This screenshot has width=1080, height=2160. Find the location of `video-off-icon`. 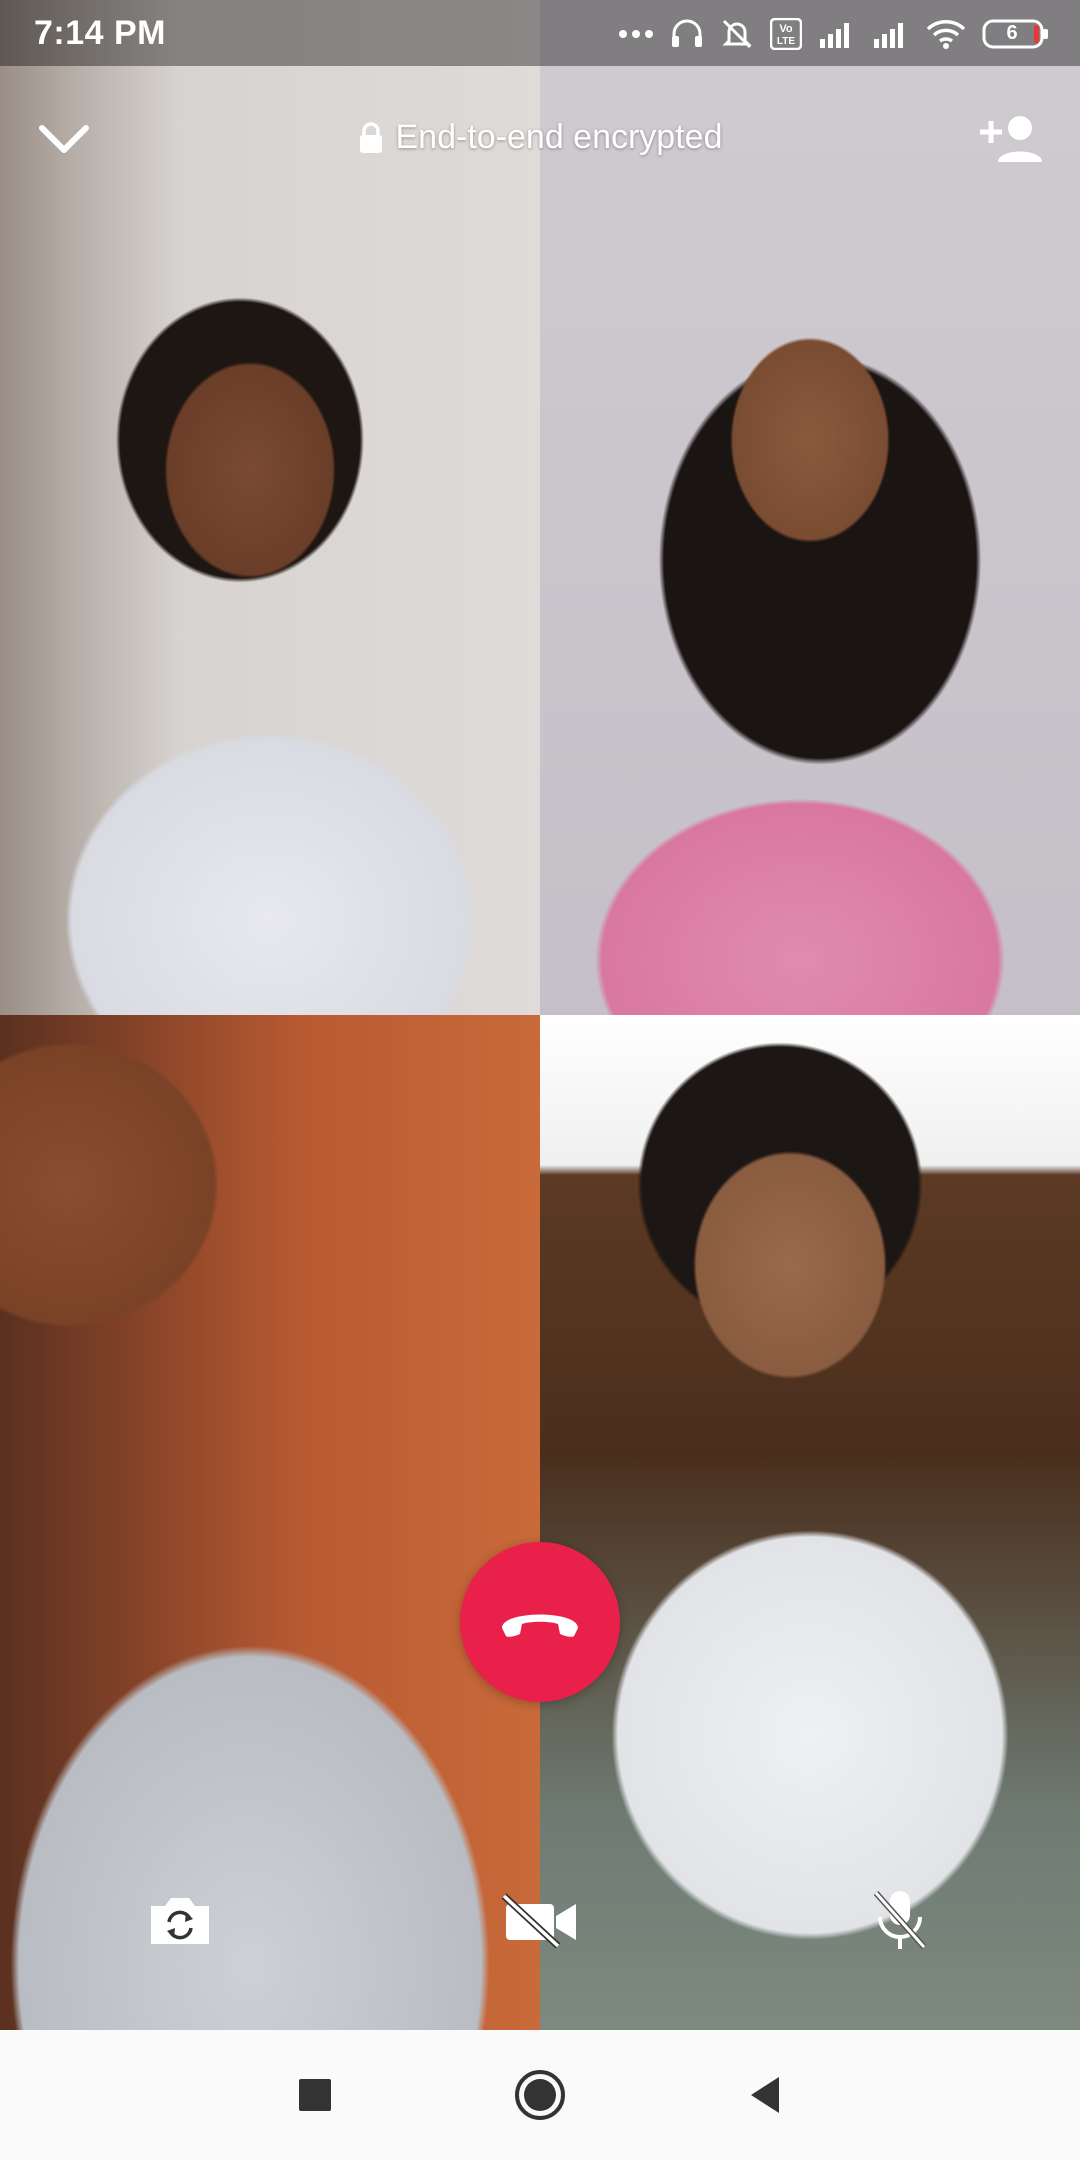

video-off-icon is located at coordinates (538, 1920).